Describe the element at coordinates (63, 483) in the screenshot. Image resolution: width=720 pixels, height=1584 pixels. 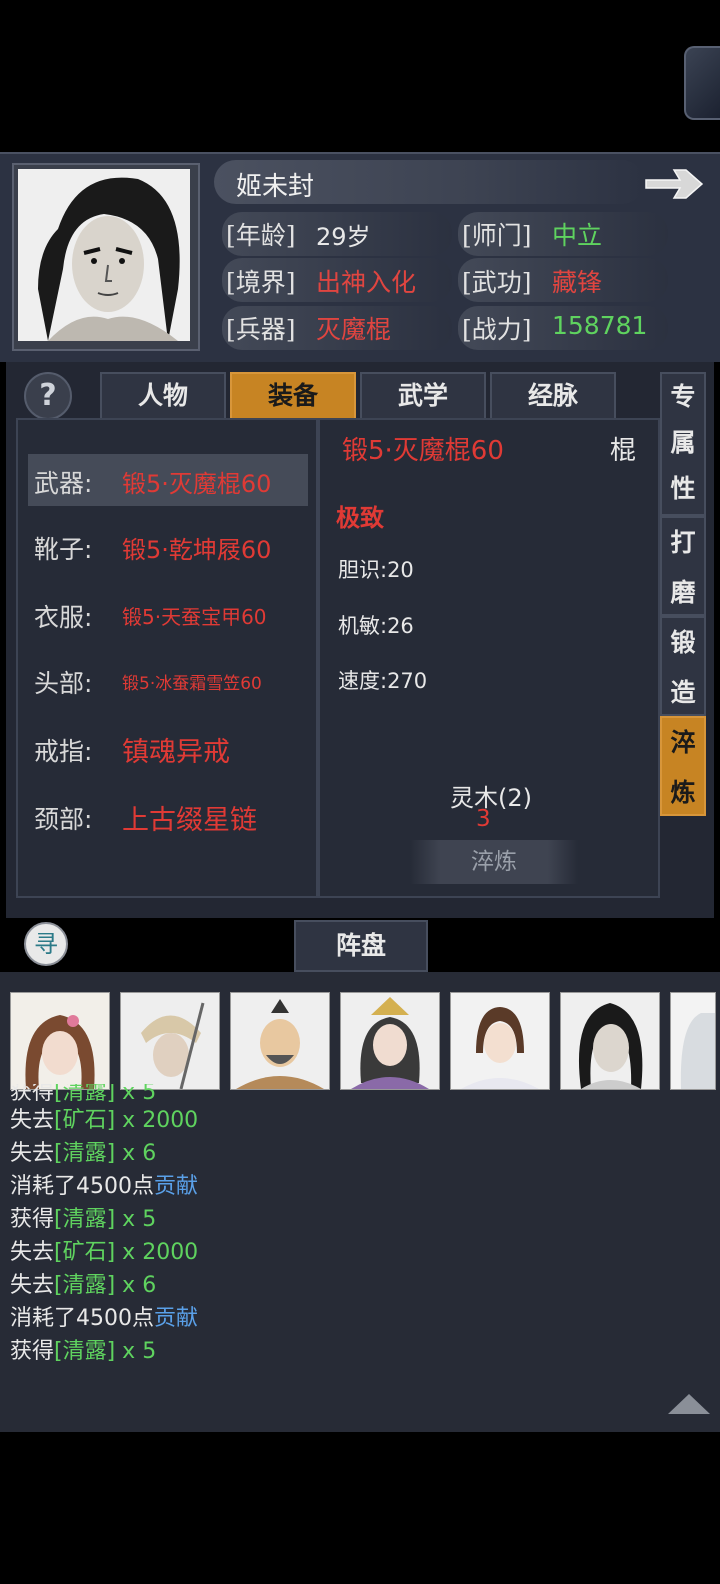
I see `slot-label: 武器:` at that location.